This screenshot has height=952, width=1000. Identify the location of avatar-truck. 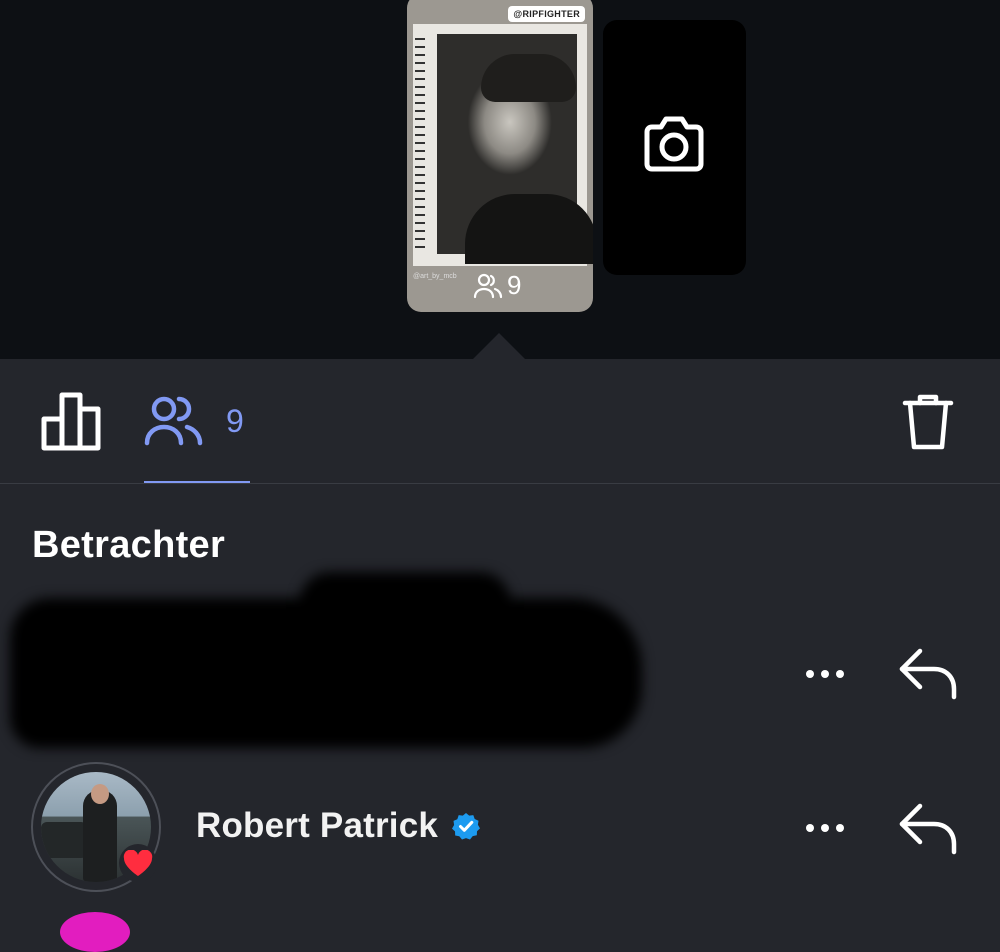
(64, 840).